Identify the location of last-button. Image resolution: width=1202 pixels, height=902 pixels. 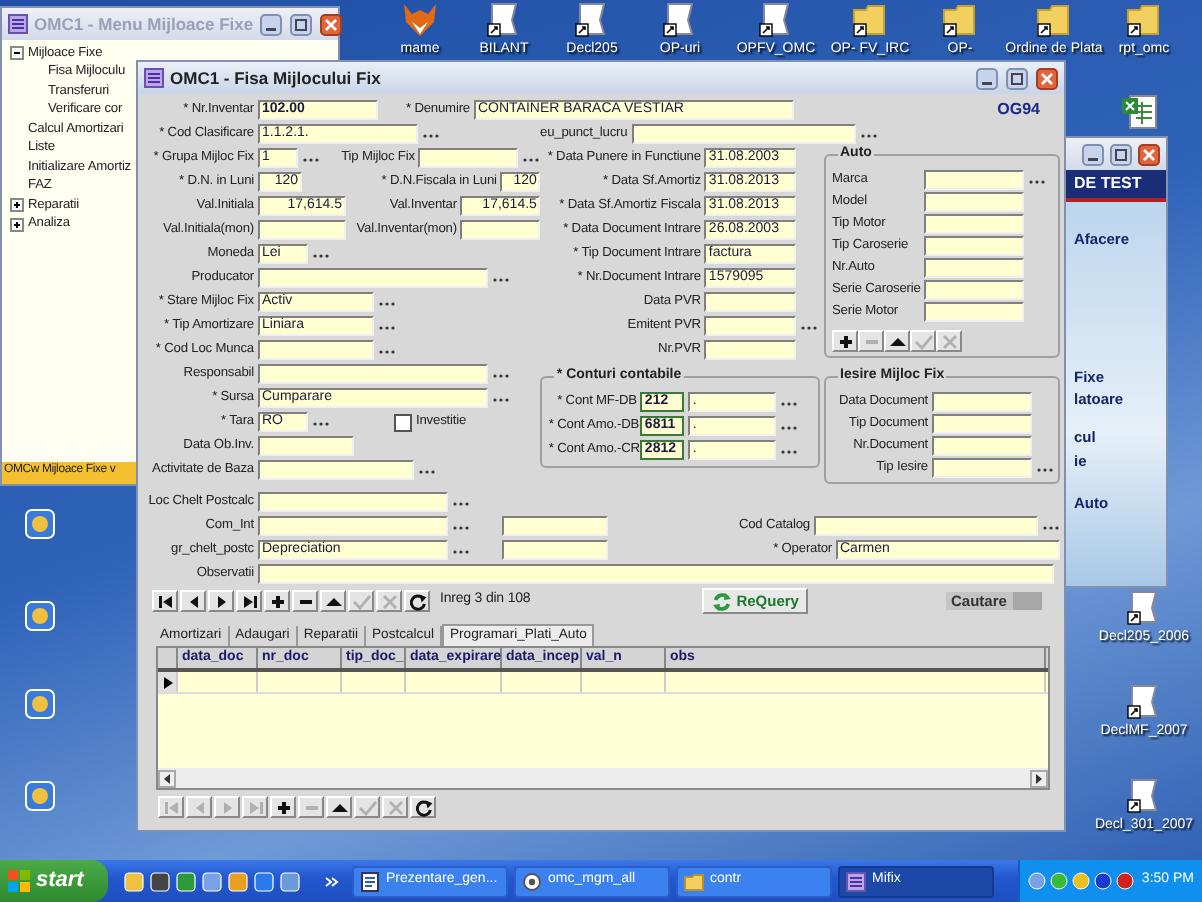
(249, 601).